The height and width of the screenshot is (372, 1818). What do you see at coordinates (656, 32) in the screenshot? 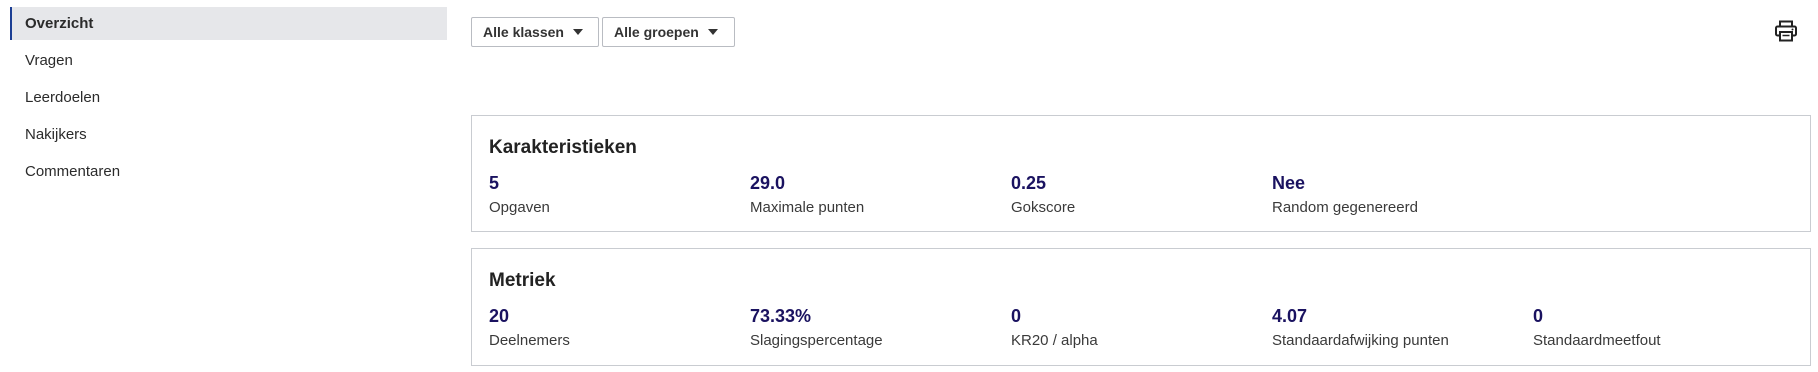
I see `group-filter-label: Alle groepen` at bounding box center [656, 32].